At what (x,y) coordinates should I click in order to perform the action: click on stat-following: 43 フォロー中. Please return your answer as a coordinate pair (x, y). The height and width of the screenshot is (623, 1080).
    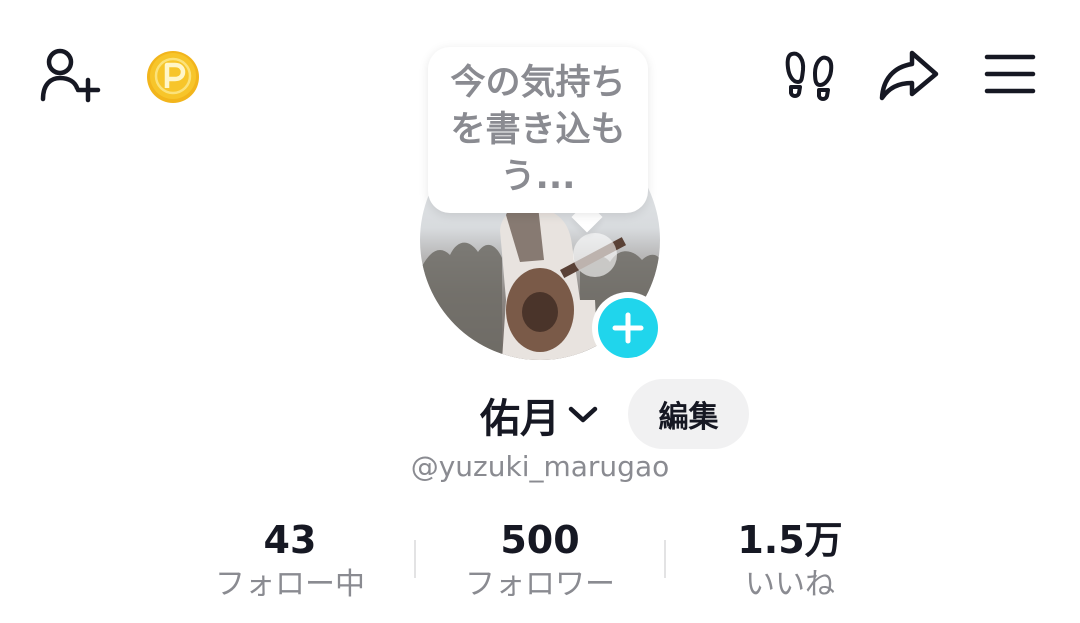
    Looking at the image, I should click on (290, 560).